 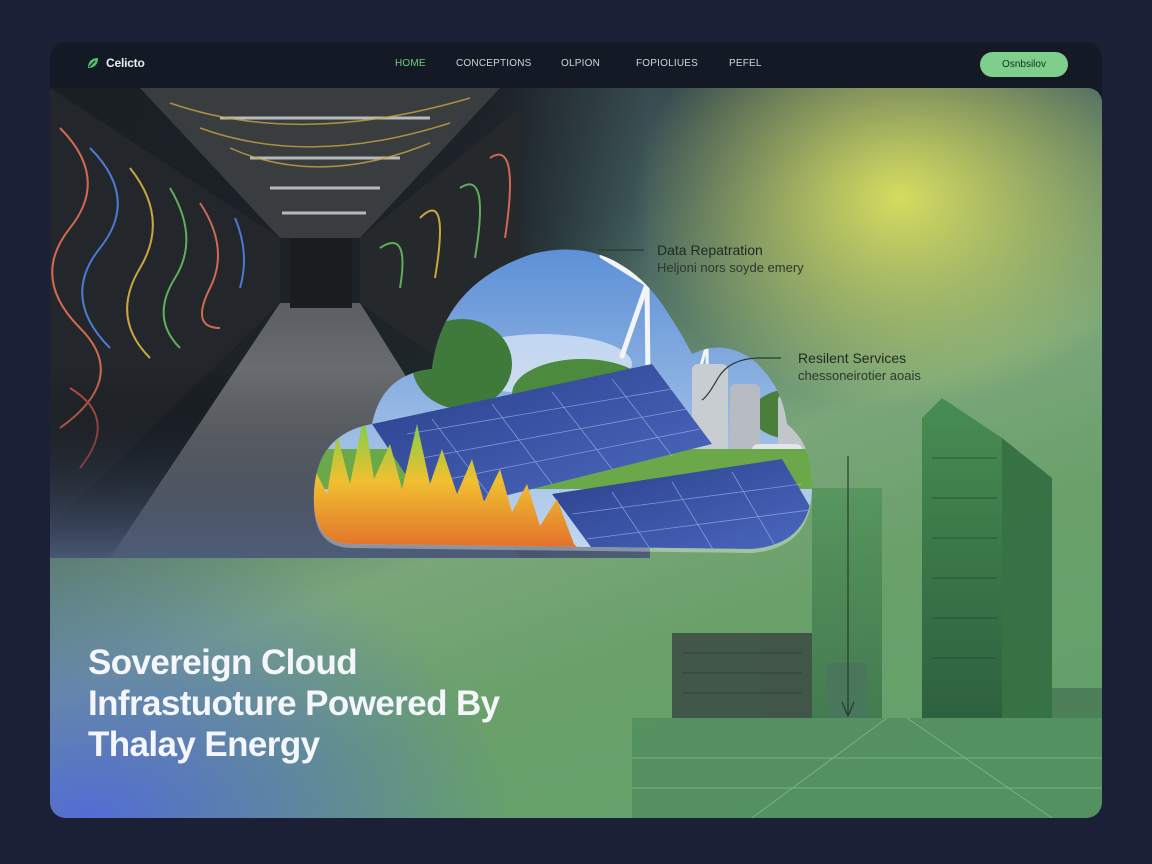 What do you see at coordinates (710, 250) in the screenshot?
I see `callout-data-repatriation-title: Data Repatration` at bounding box center [710, 250].